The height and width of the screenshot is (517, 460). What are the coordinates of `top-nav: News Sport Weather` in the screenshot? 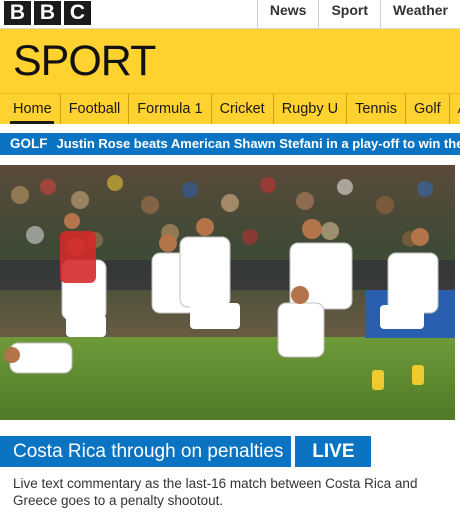 It's located at (358, 14).